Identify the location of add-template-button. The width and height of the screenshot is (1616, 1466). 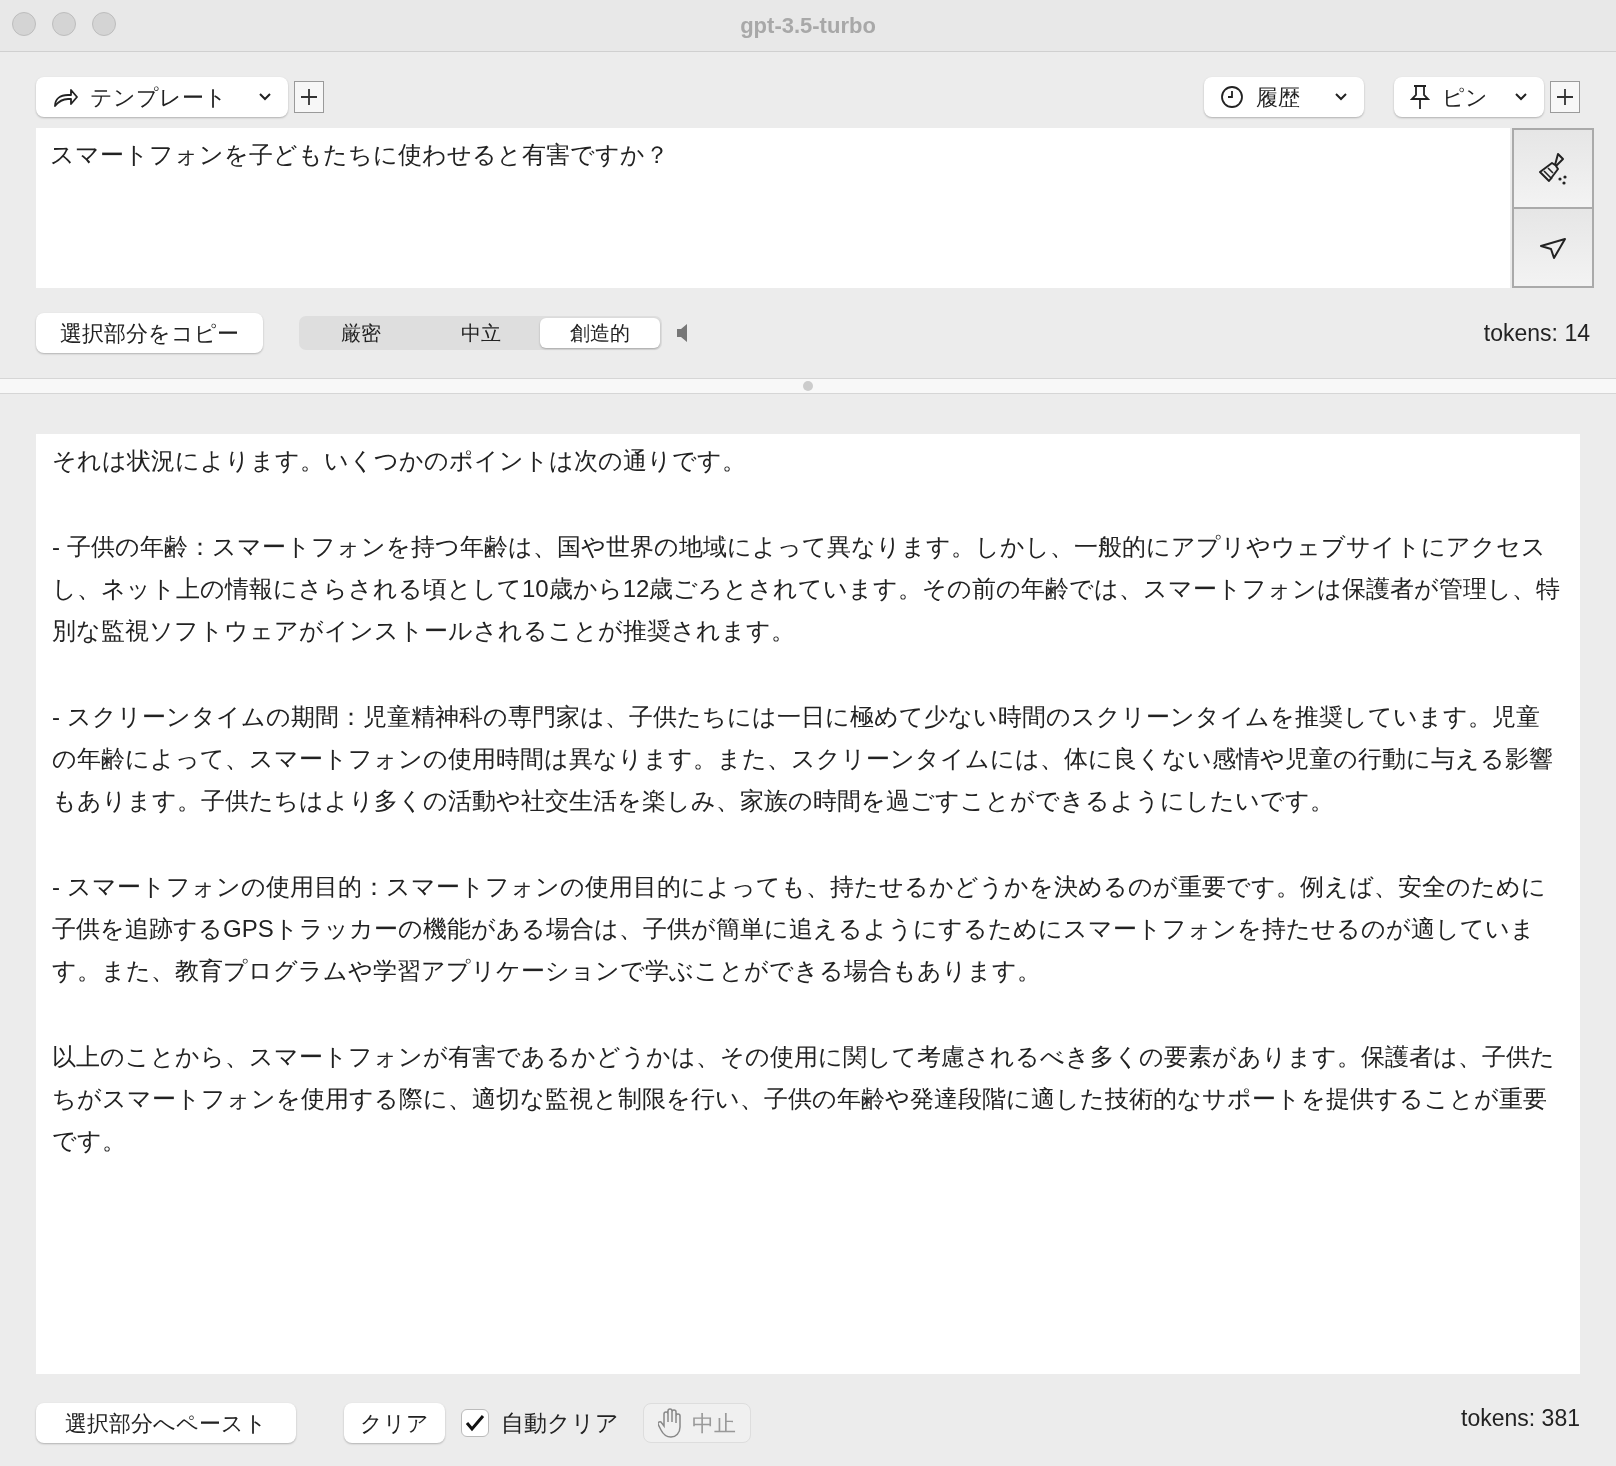
(309, 97).